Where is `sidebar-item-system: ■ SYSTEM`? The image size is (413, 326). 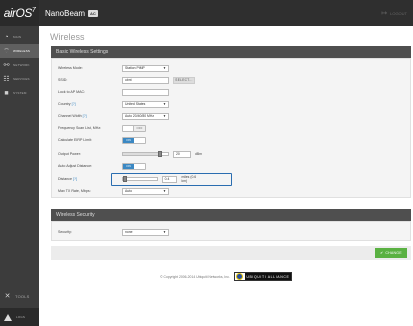
sidebar-item-system: ■ SYSTEM is located at coordinates (19, 93).